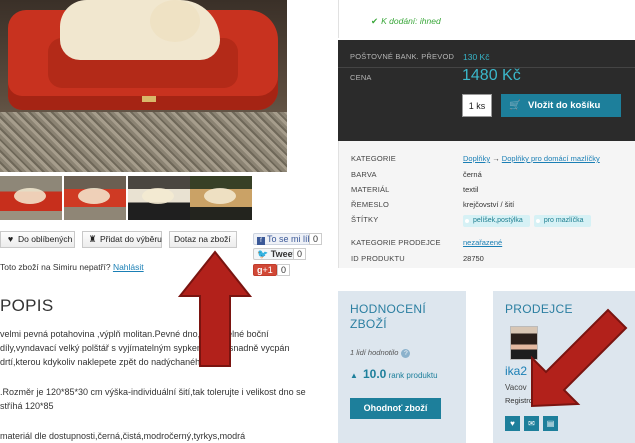 The height and width of the screenshot is (443, 635). I want to click on cart-icon: 🛒, so click(515, 105).